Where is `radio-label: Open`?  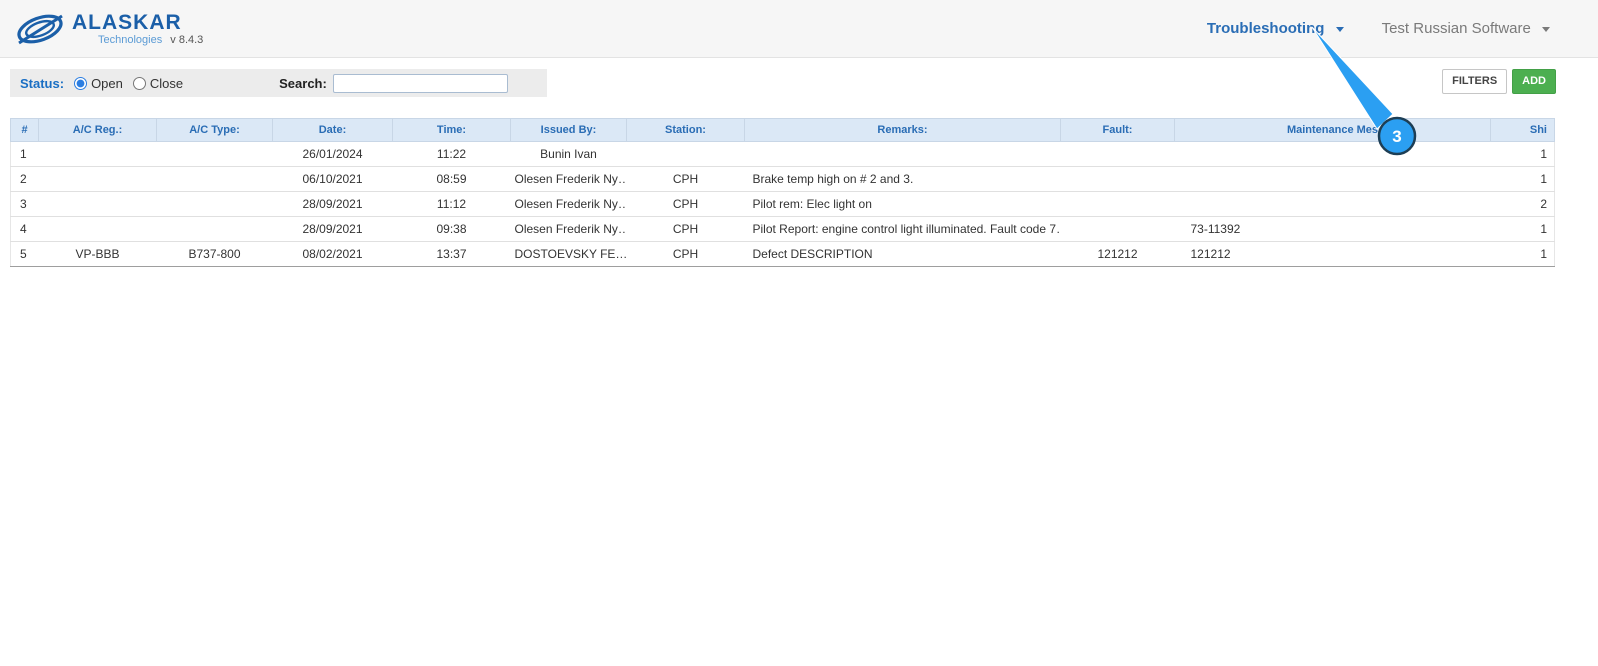 radio-label: Open is located at coordinates (107, 83).